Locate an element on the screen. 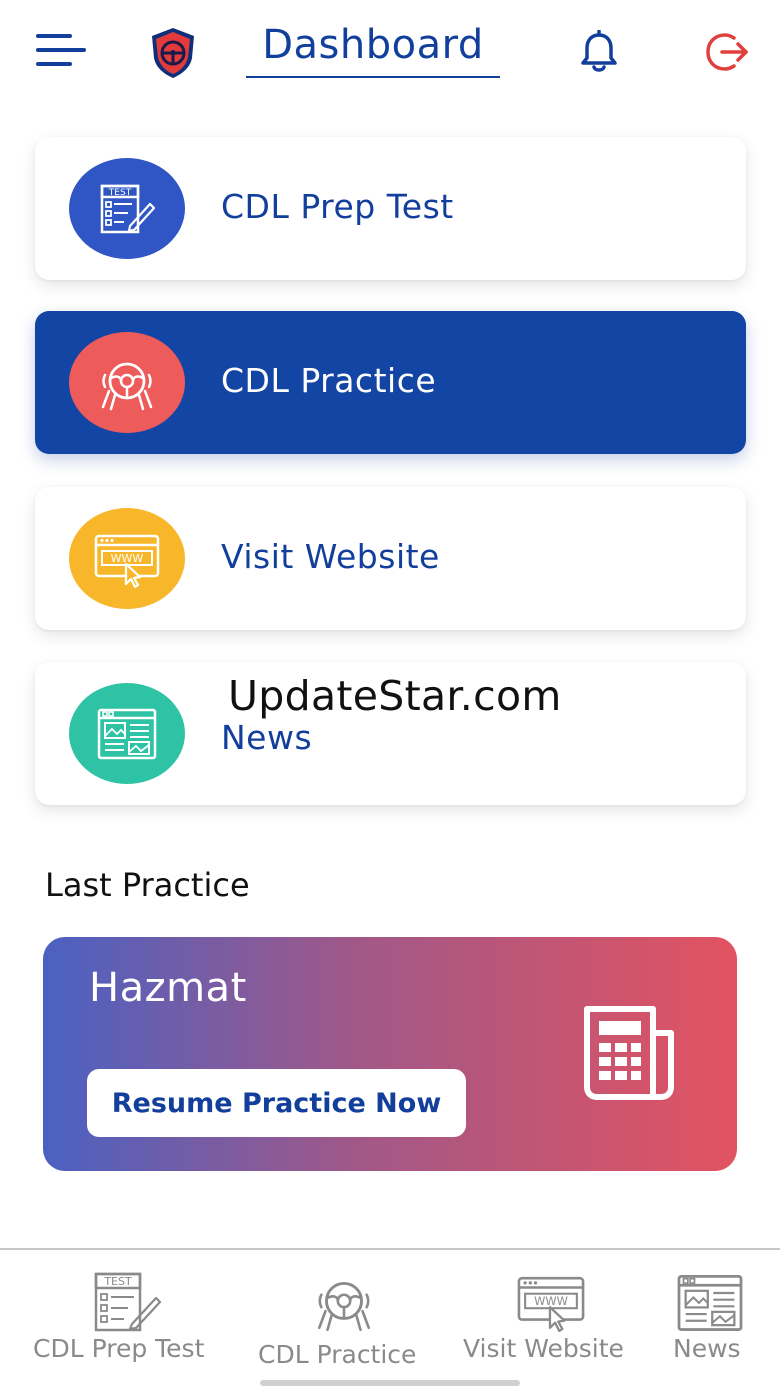 The height and width of the screenshot is (1387, 780). title-underline: Dashboard is located at coordinates (373, 48).